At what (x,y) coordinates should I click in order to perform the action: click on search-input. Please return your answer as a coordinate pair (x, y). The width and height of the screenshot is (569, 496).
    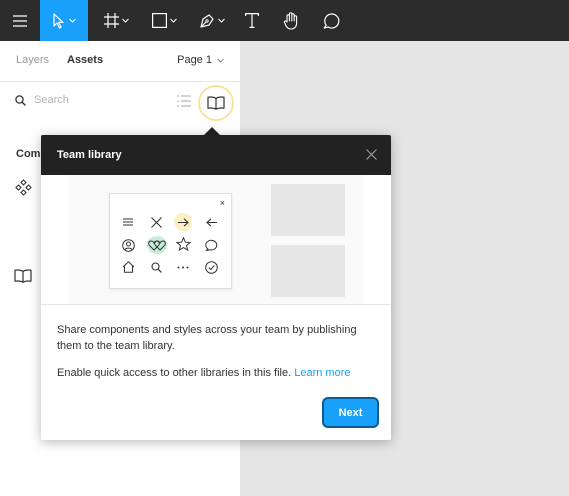
    Looking at the image, I should click on (94, 100).